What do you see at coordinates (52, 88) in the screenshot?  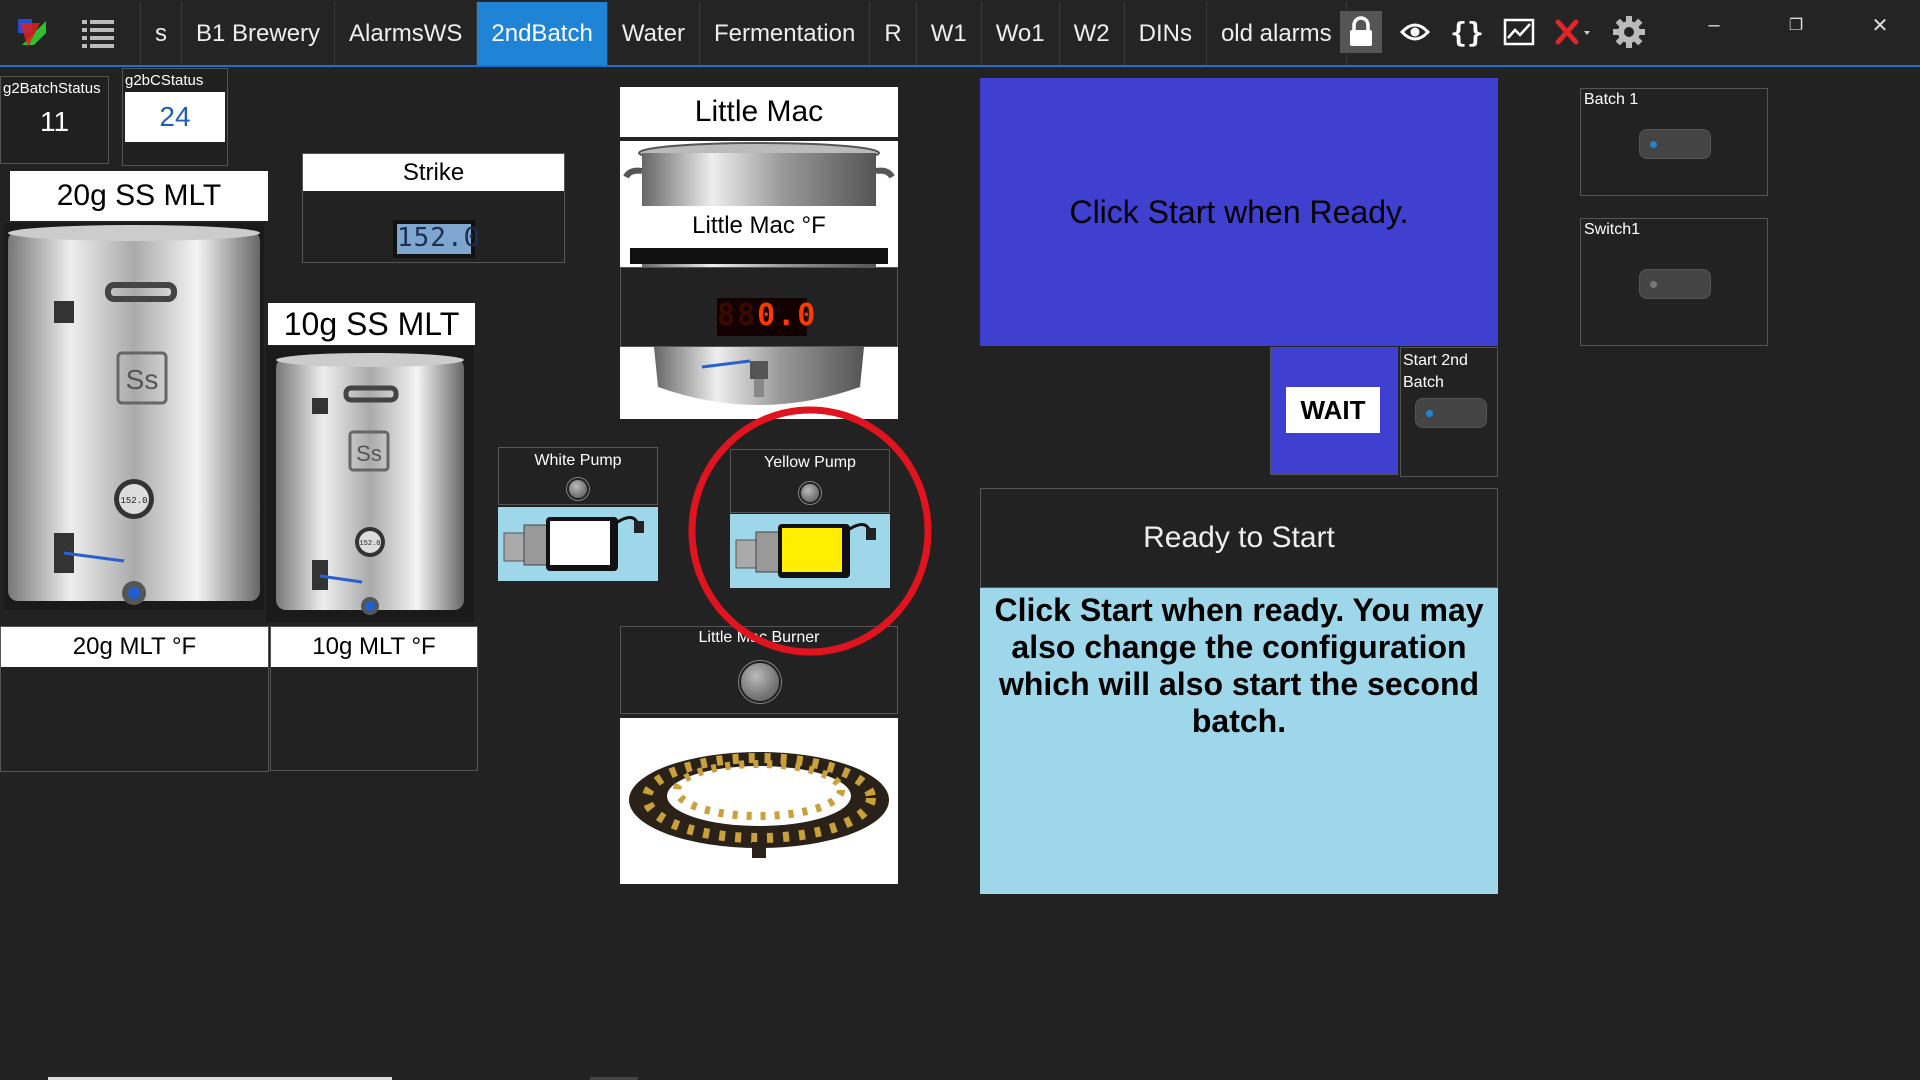 I see `g2batch-status-label: g2BatchStatus` at bounding box center [52, 88].